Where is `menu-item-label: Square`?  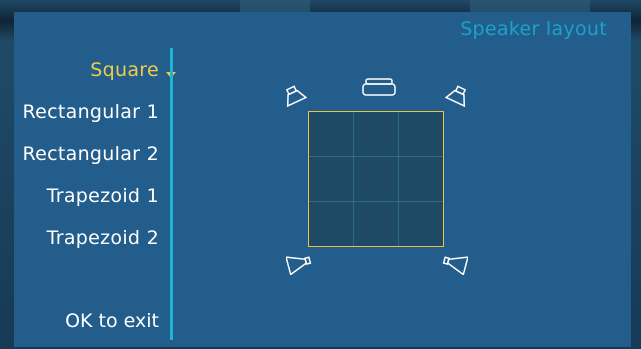 menu-item-label: Square is located at coordinates (124, 70).